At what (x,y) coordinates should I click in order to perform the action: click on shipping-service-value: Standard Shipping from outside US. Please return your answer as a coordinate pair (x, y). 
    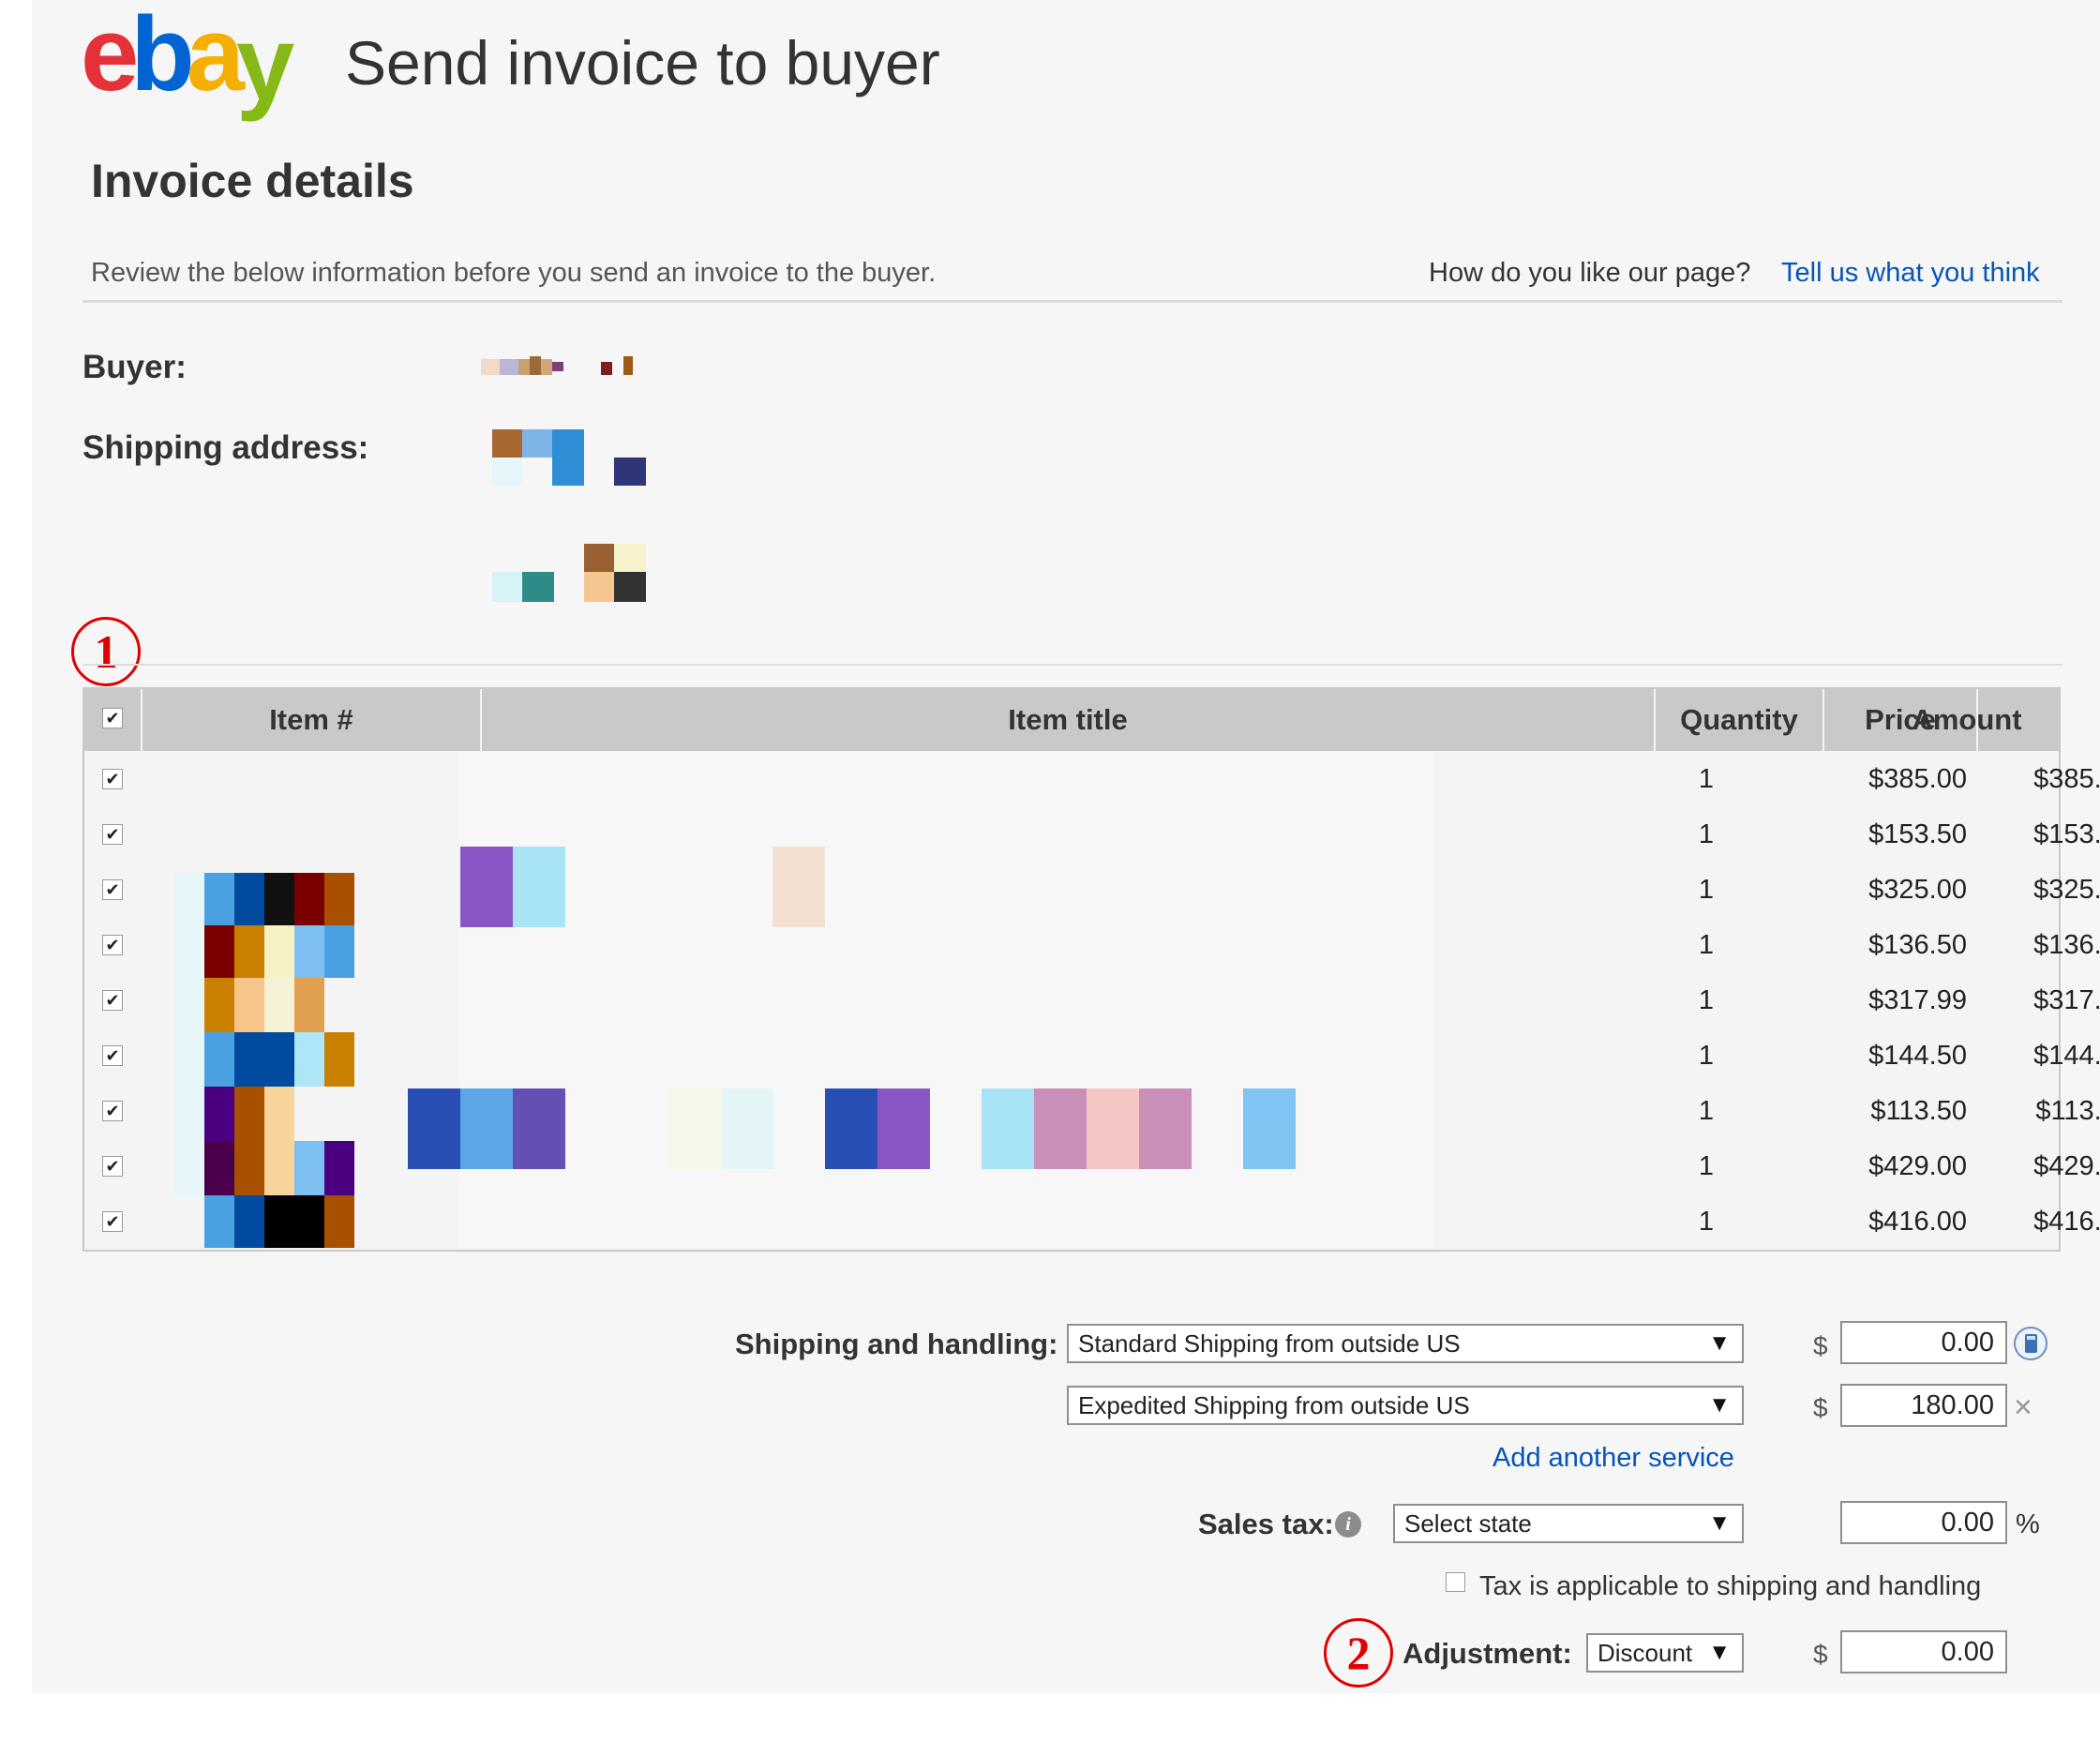
    Looking at the image, I should click on (1269, 1343).